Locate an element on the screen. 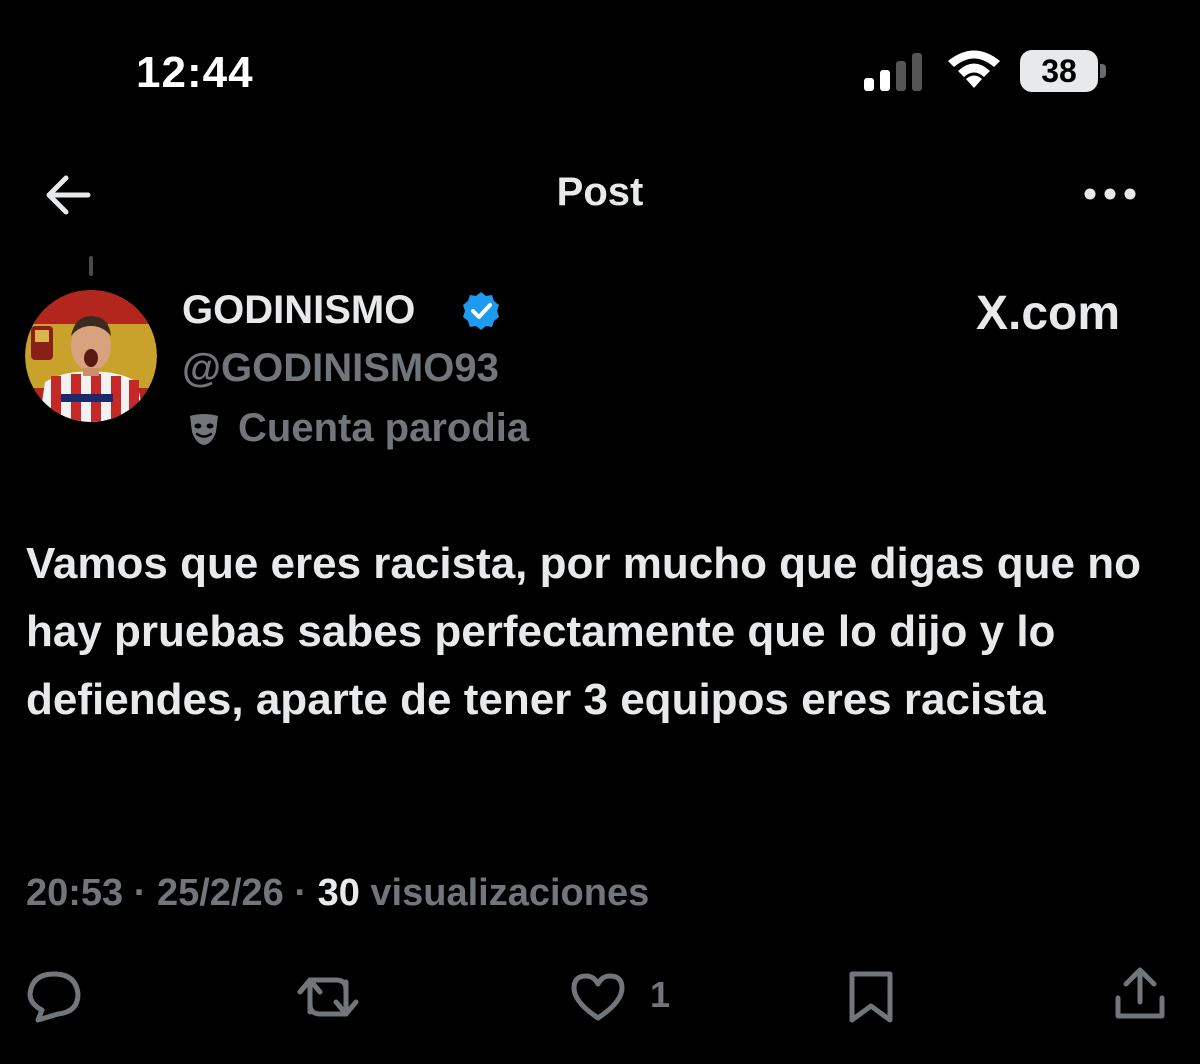  views-count: 30 is located at coordinates (339, 893).